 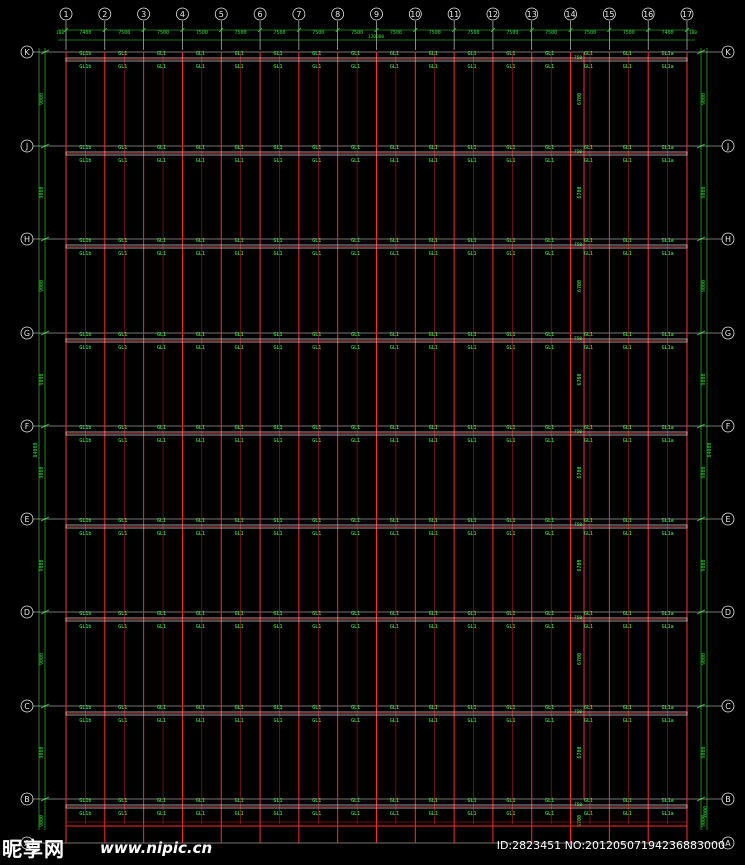 I want to click on row-axis-label: E, so click(x=26, y=519).